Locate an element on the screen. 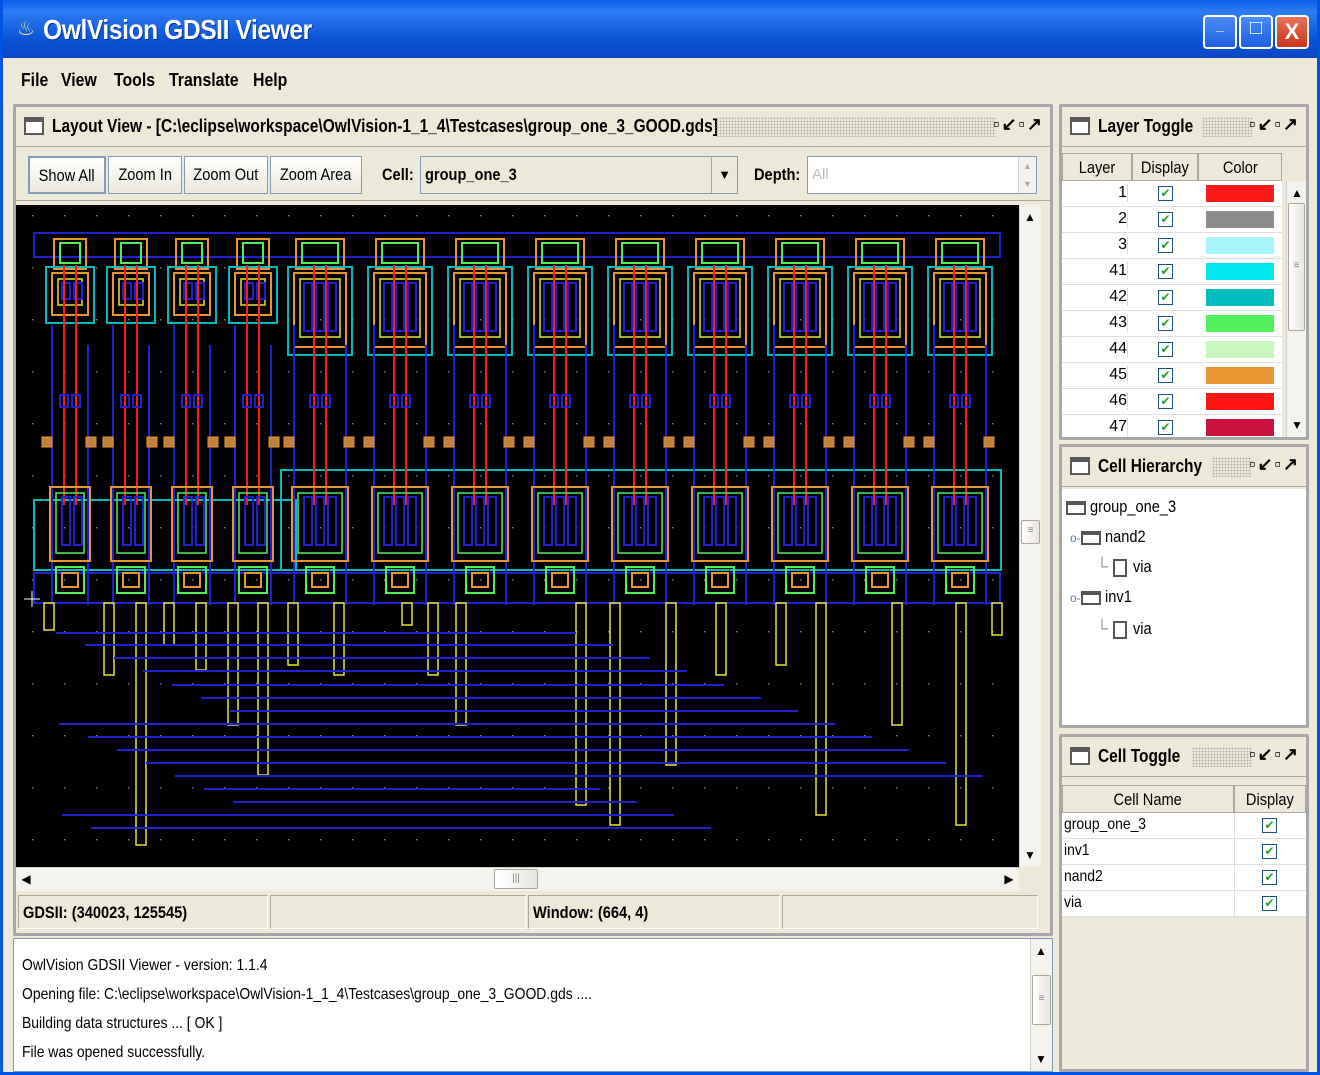 The image size is (1320, 1075). chevron-down-icon: ▼ is located at coordinates (724, 175).